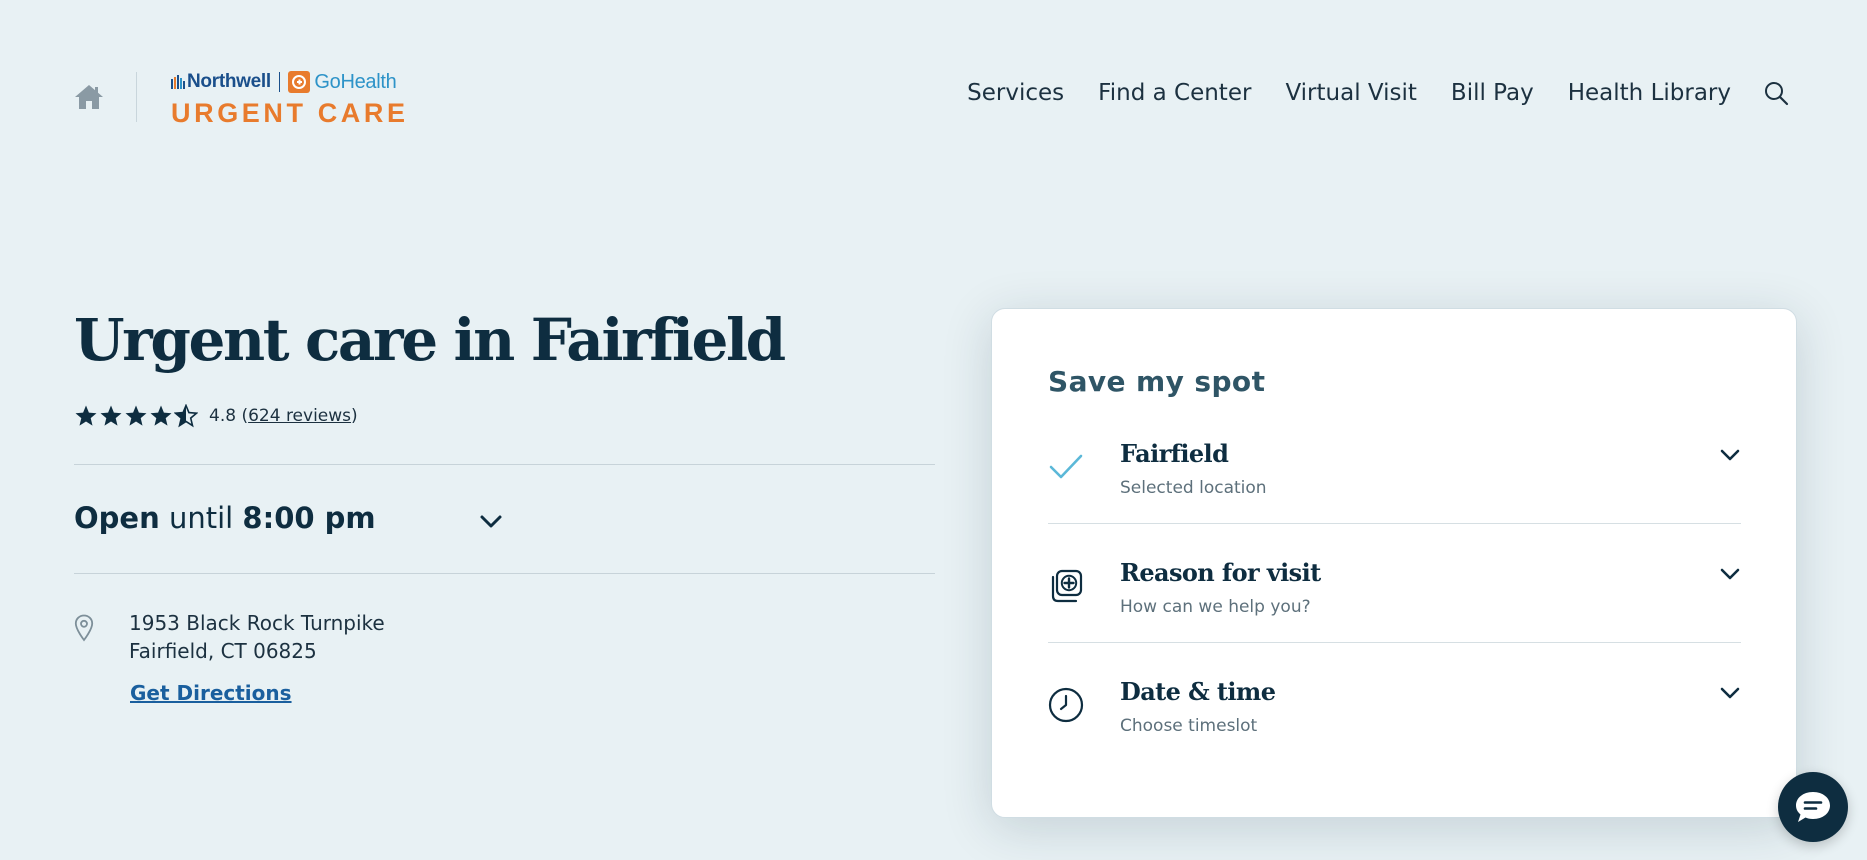 The width and height of the screenshot is (1867, 860). Describe the element at coordinates (1189, 726) in the screenshot. I see `step-date-time-subtitle: Choose timeslot` at that location.